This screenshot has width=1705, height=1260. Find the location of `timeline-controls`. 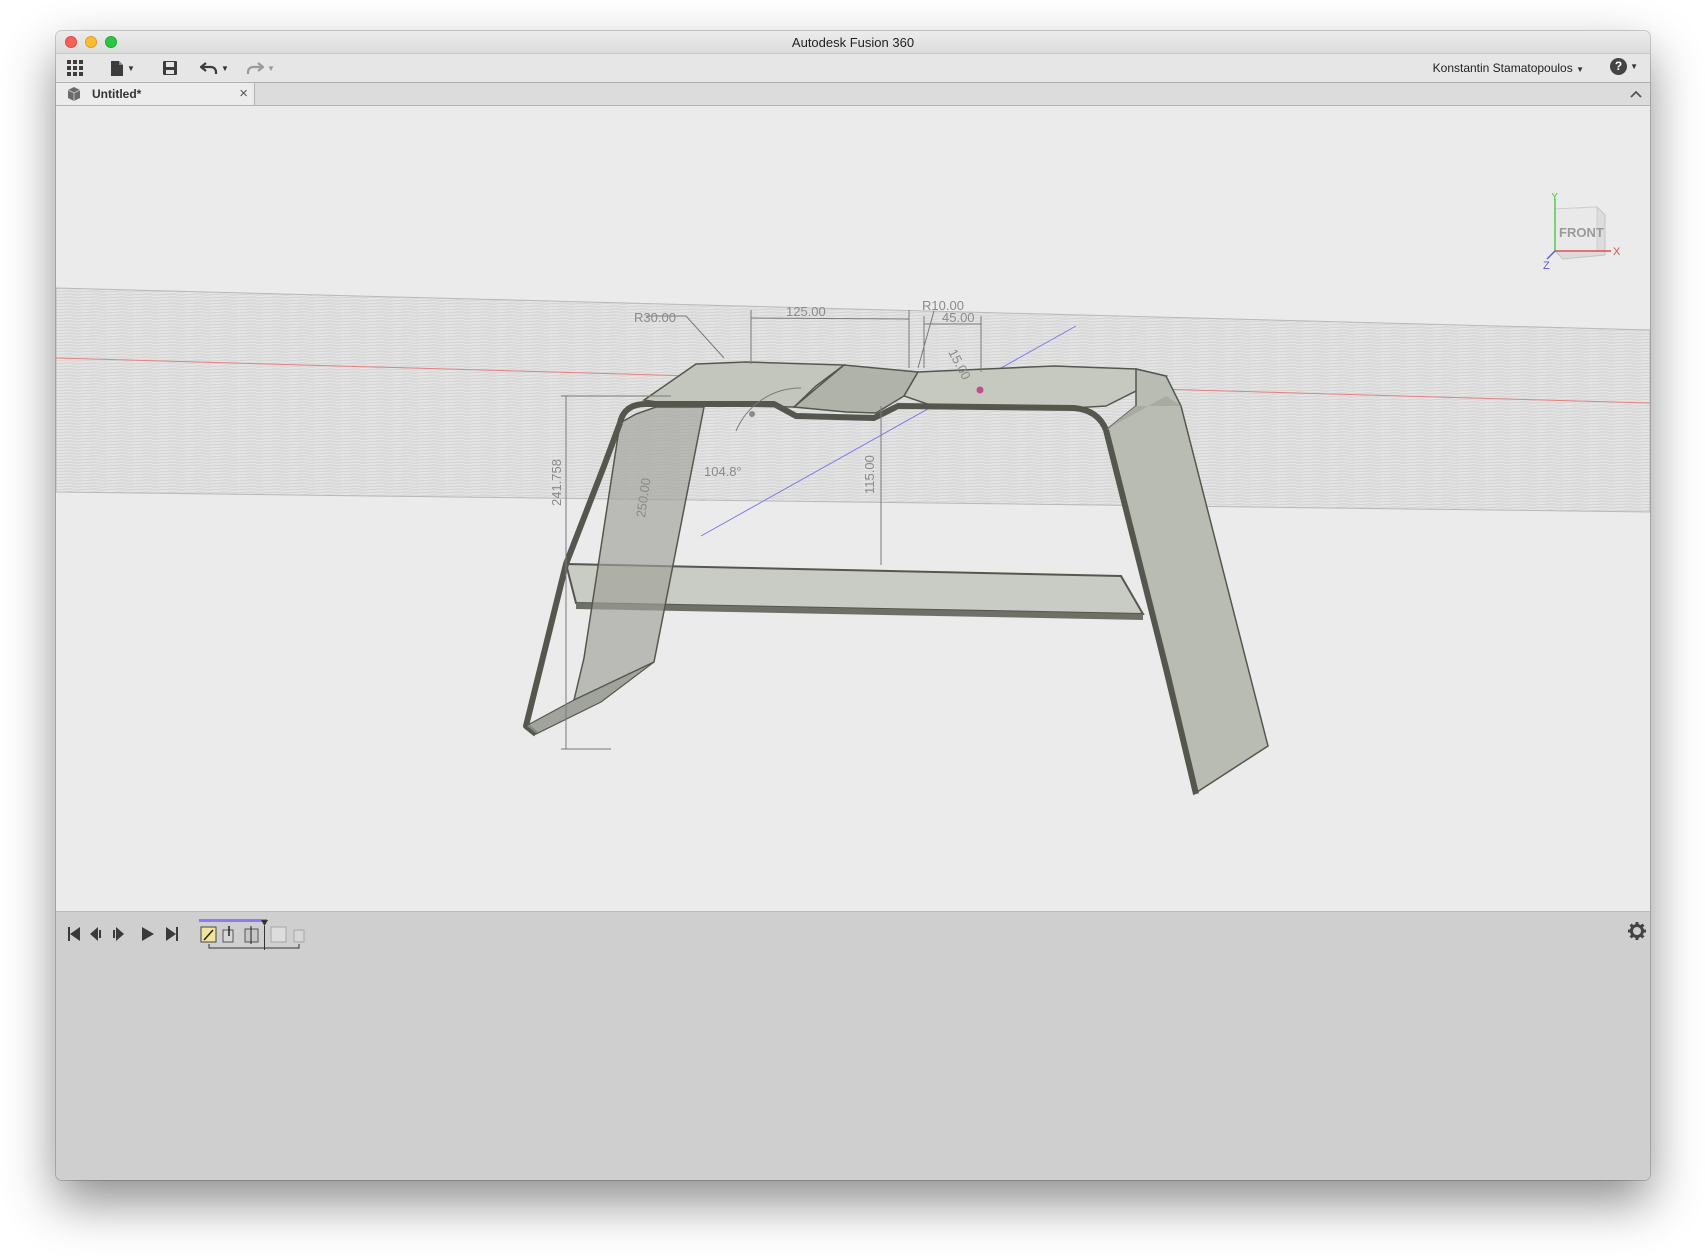

timeline-controls is located at coordinates (123, 934).